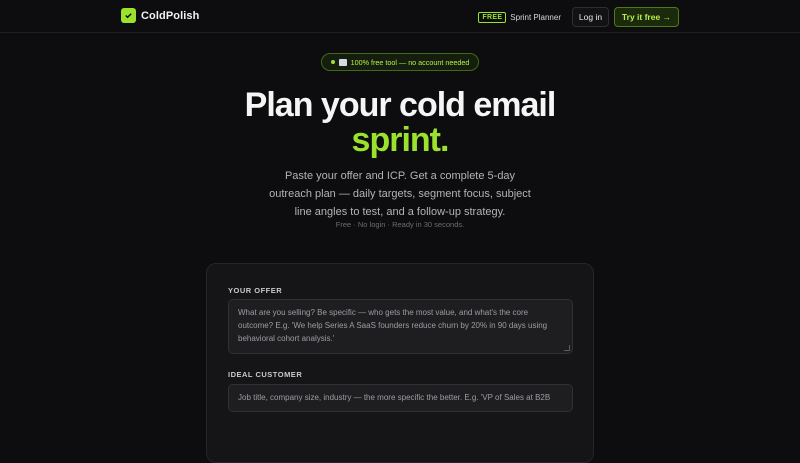 Image resolution: width=800 pixels, height=463 pixels. Describe the element at coordinates (535, 17) in the screenshot. I see `sprint-planner-link: Sprint Planner` at that location.